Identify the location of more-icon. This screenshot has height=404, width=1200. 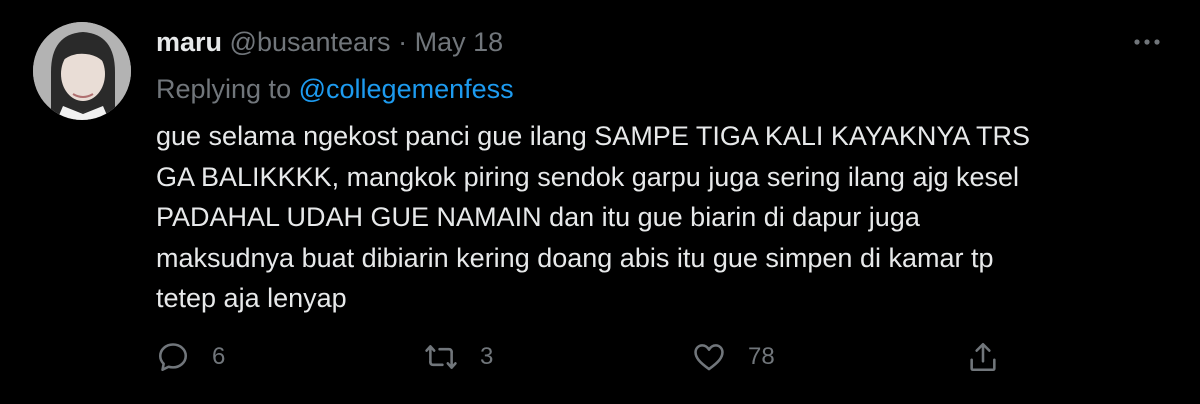
(1147, 42).